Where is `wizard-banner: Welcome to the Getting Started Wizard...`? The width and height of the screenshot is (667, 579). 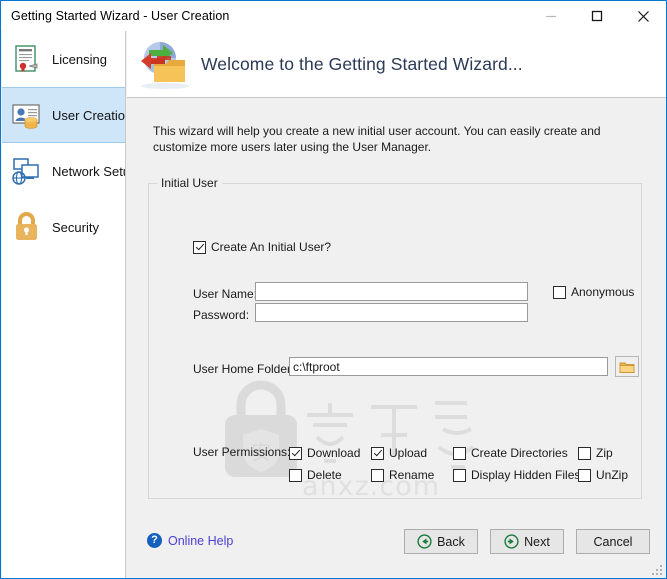
wizard-banner: Welcome to the Getting Started Wizard... is located at coordinates (396, 64).